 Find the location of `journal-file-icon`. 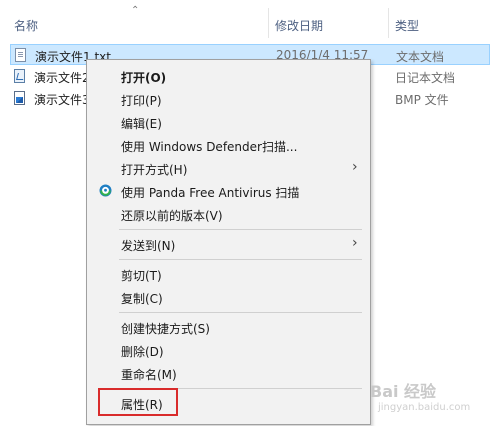

journal-file-icon is located at coordinates (19, 76).